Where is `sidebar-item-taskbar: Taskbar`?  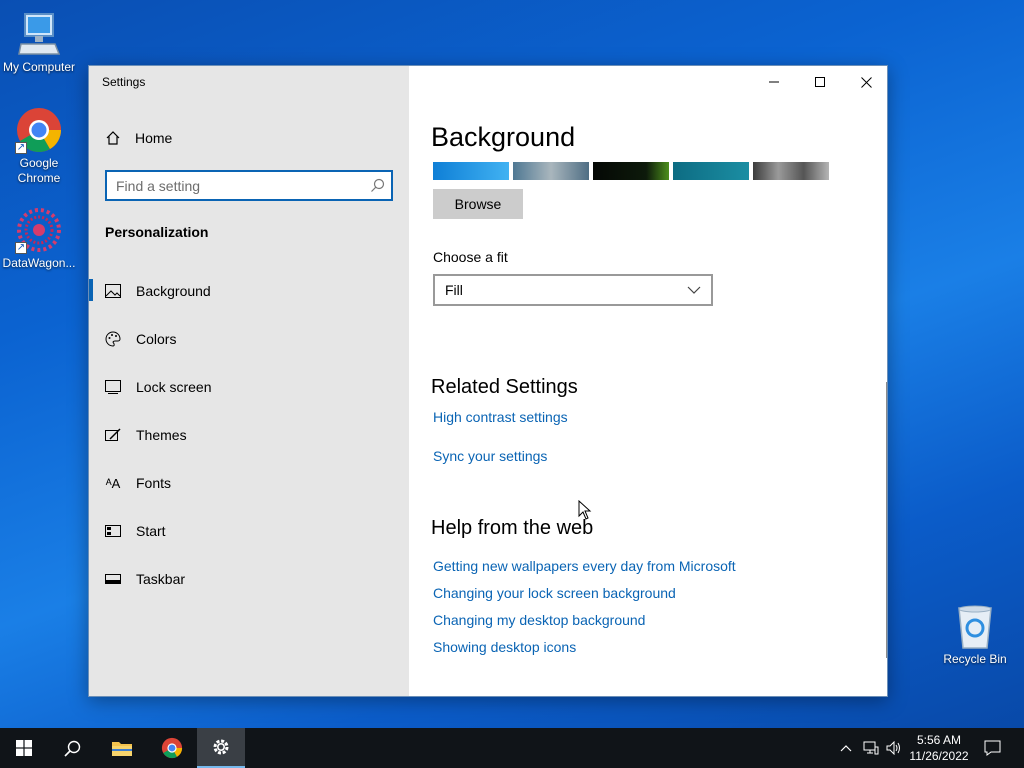
sidebar-item-taskbar: Taskbar is located at coordinates (249, 579).